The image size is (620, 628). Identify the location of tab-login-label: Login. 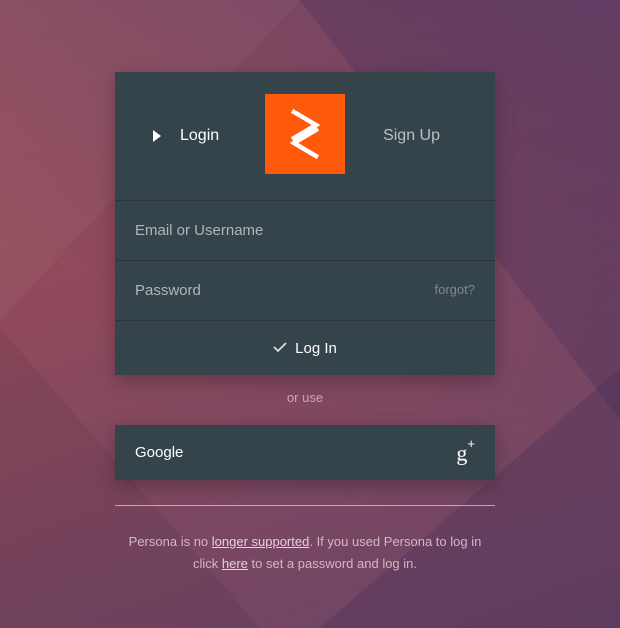
(200, 135).